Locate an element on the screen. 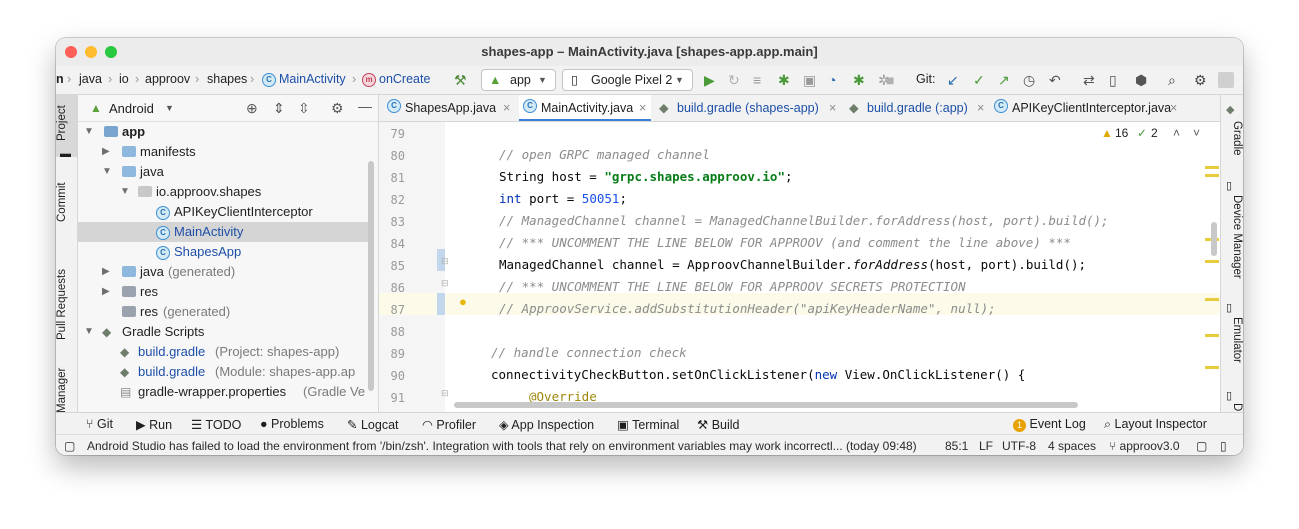 The width and height of the screenshot is (1299, 529). tab-gradle: Gradle is located at coordinates (1233, 141).